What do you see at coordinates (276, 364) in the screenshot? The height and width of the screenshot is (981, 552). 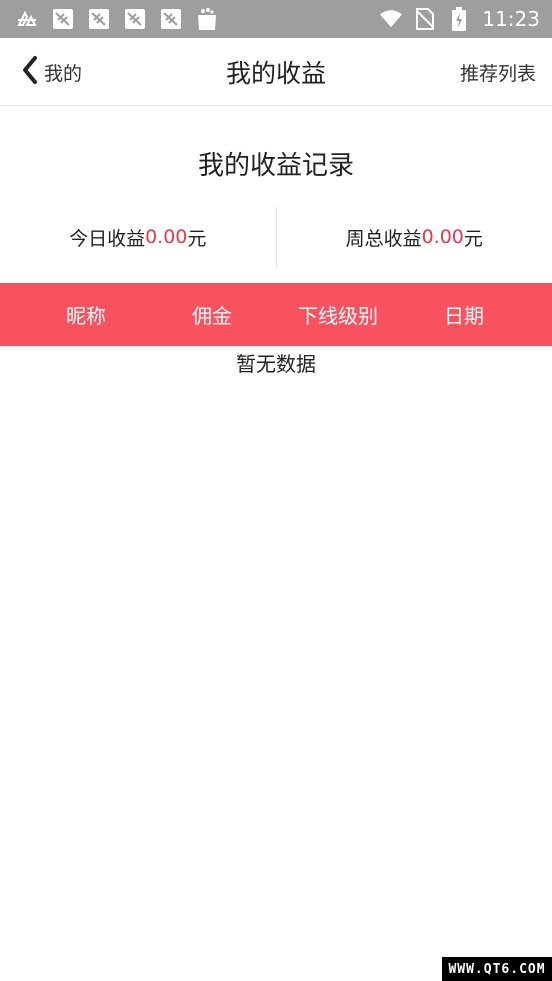 I see `empty-state-text: 暂无数据` at bounding box center [276, 364].